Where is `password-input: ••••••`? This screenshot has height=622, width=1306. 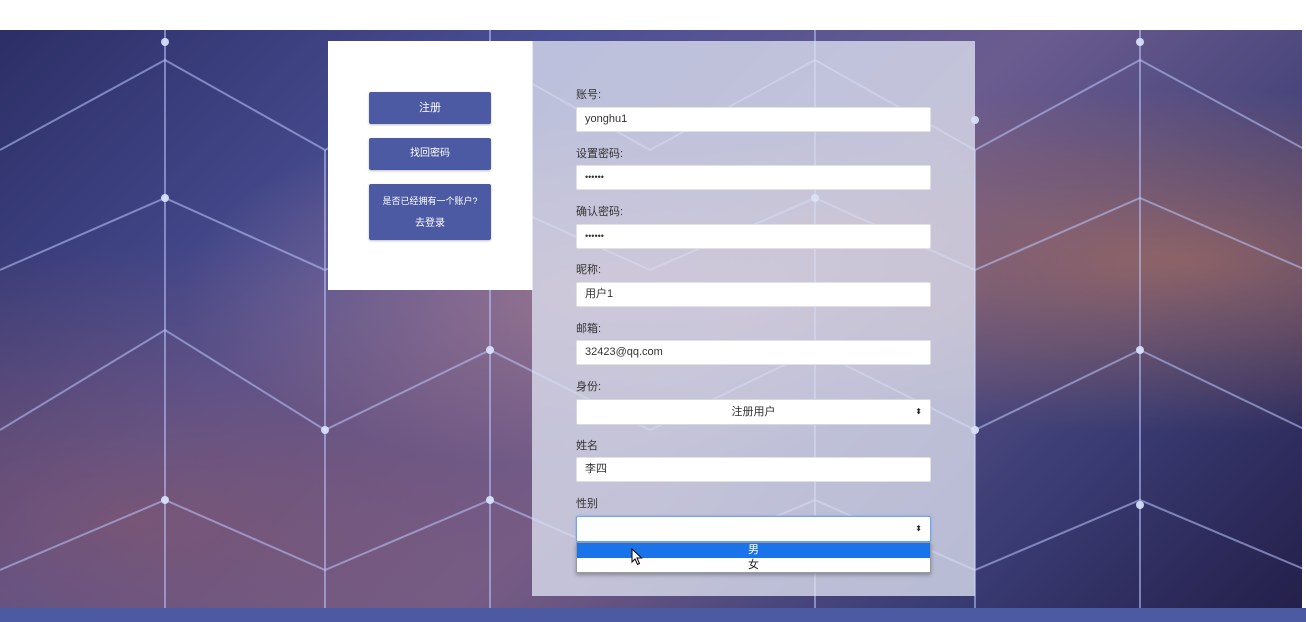
password-input: •••••• is located at coordinates (753, 177).